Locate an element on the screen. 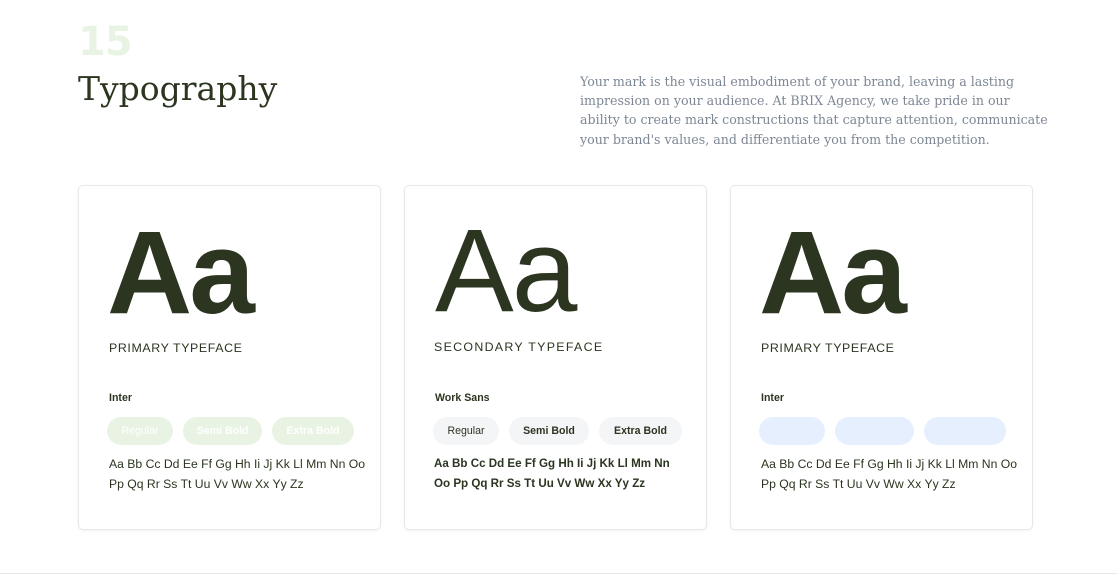 This screenshot has height=578, width=1117. font-weights is located at coordinates (882, 431).